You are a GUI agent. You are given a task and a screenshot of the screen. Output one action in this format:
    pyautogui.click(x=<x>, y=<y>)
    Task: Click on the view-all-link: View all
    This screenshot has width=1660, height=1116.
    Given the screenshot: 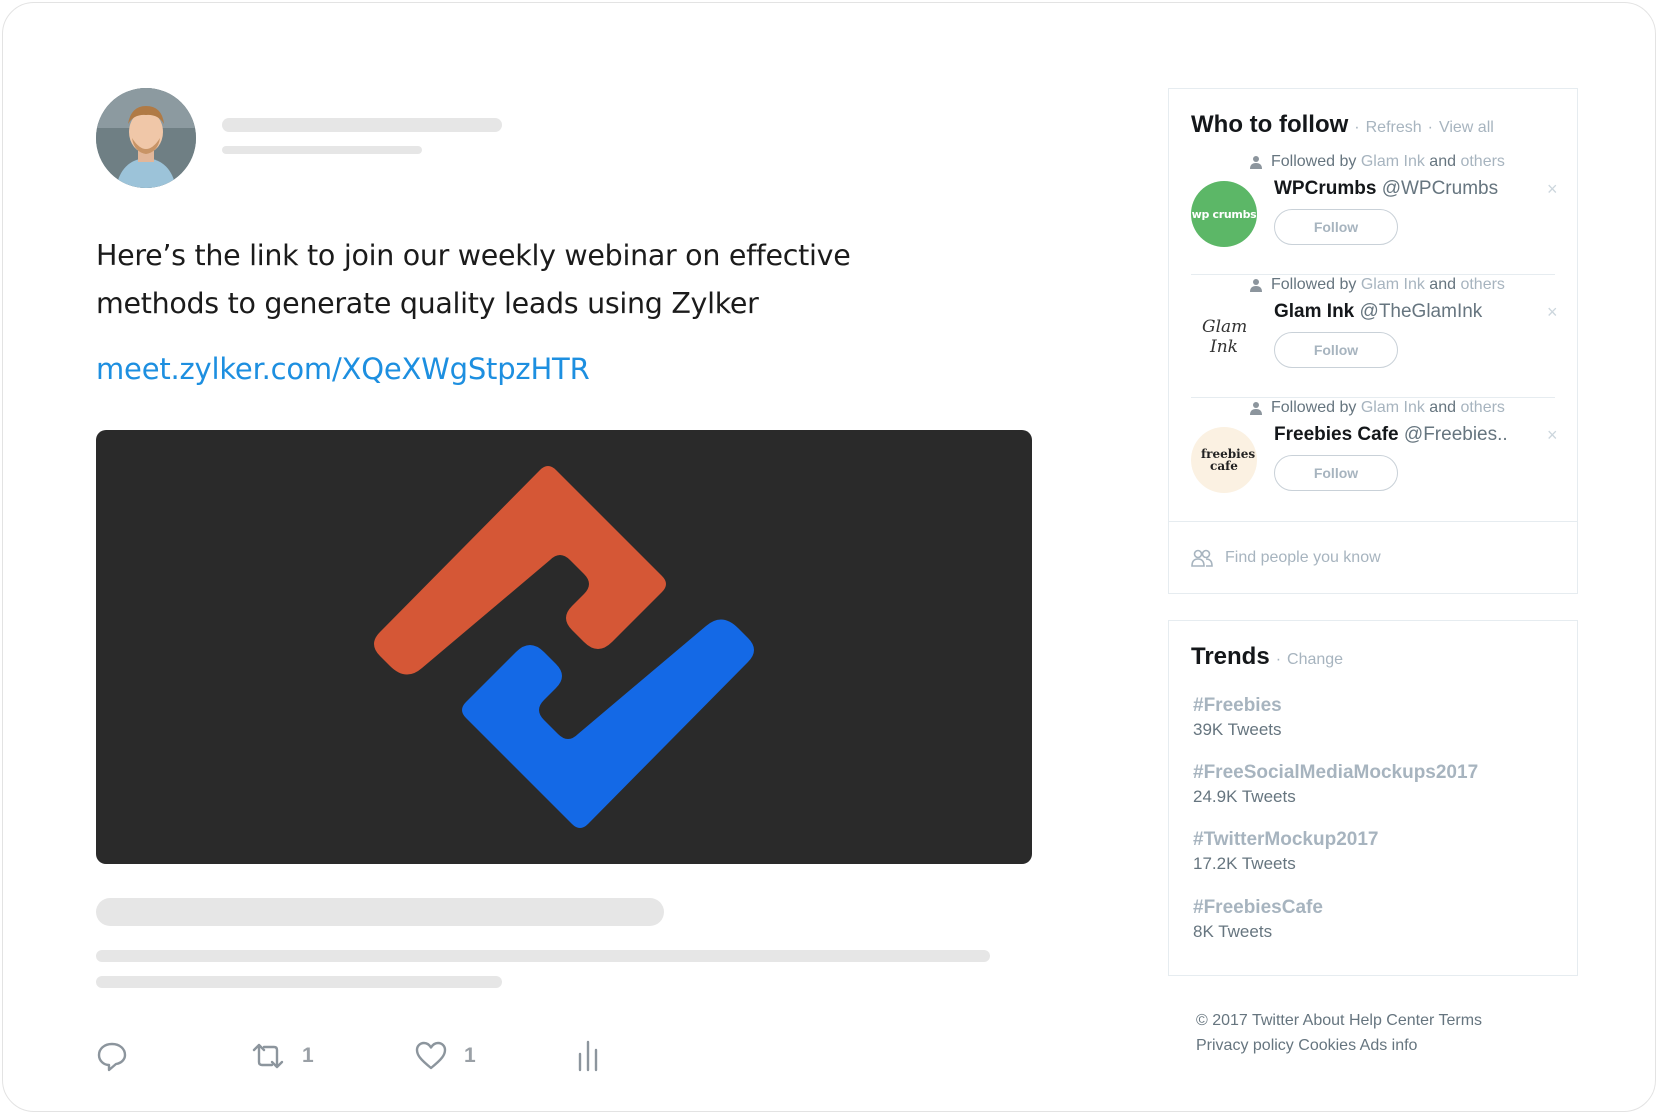 What is the action you would take?
    pyautogui.click(x=1466, y=128)
    